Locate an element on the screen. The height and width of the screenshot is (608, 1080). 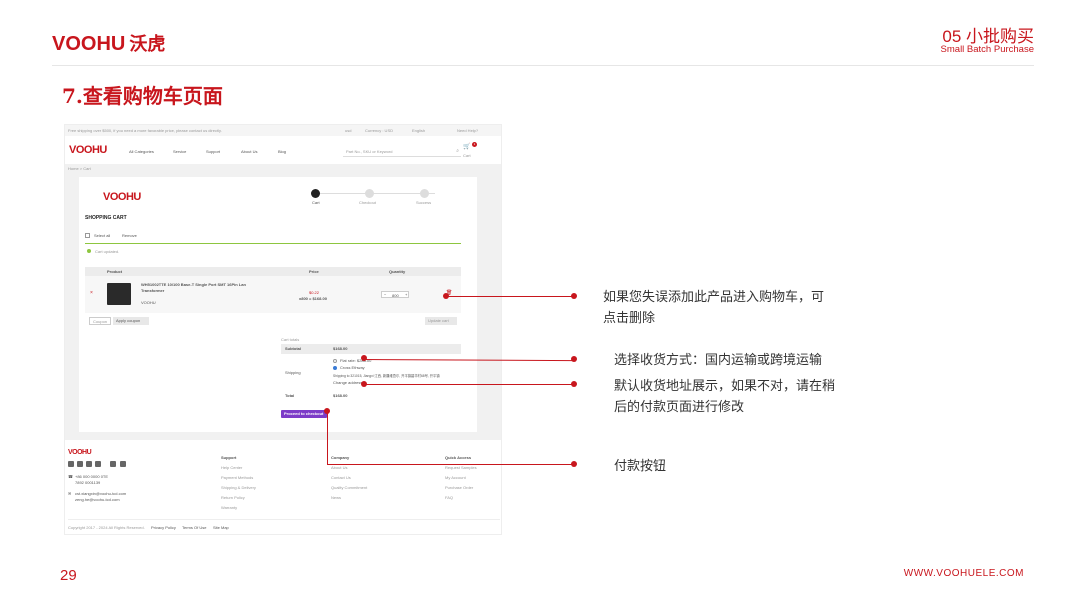
product-name-line2: Transformer is located at coordinates (152, 290).